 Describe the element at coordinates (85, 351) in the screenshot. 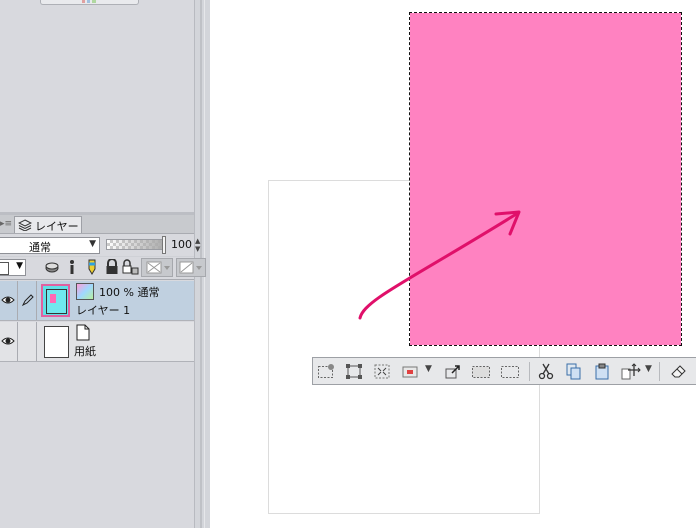

I see `layer-name: 用紙` at that location.